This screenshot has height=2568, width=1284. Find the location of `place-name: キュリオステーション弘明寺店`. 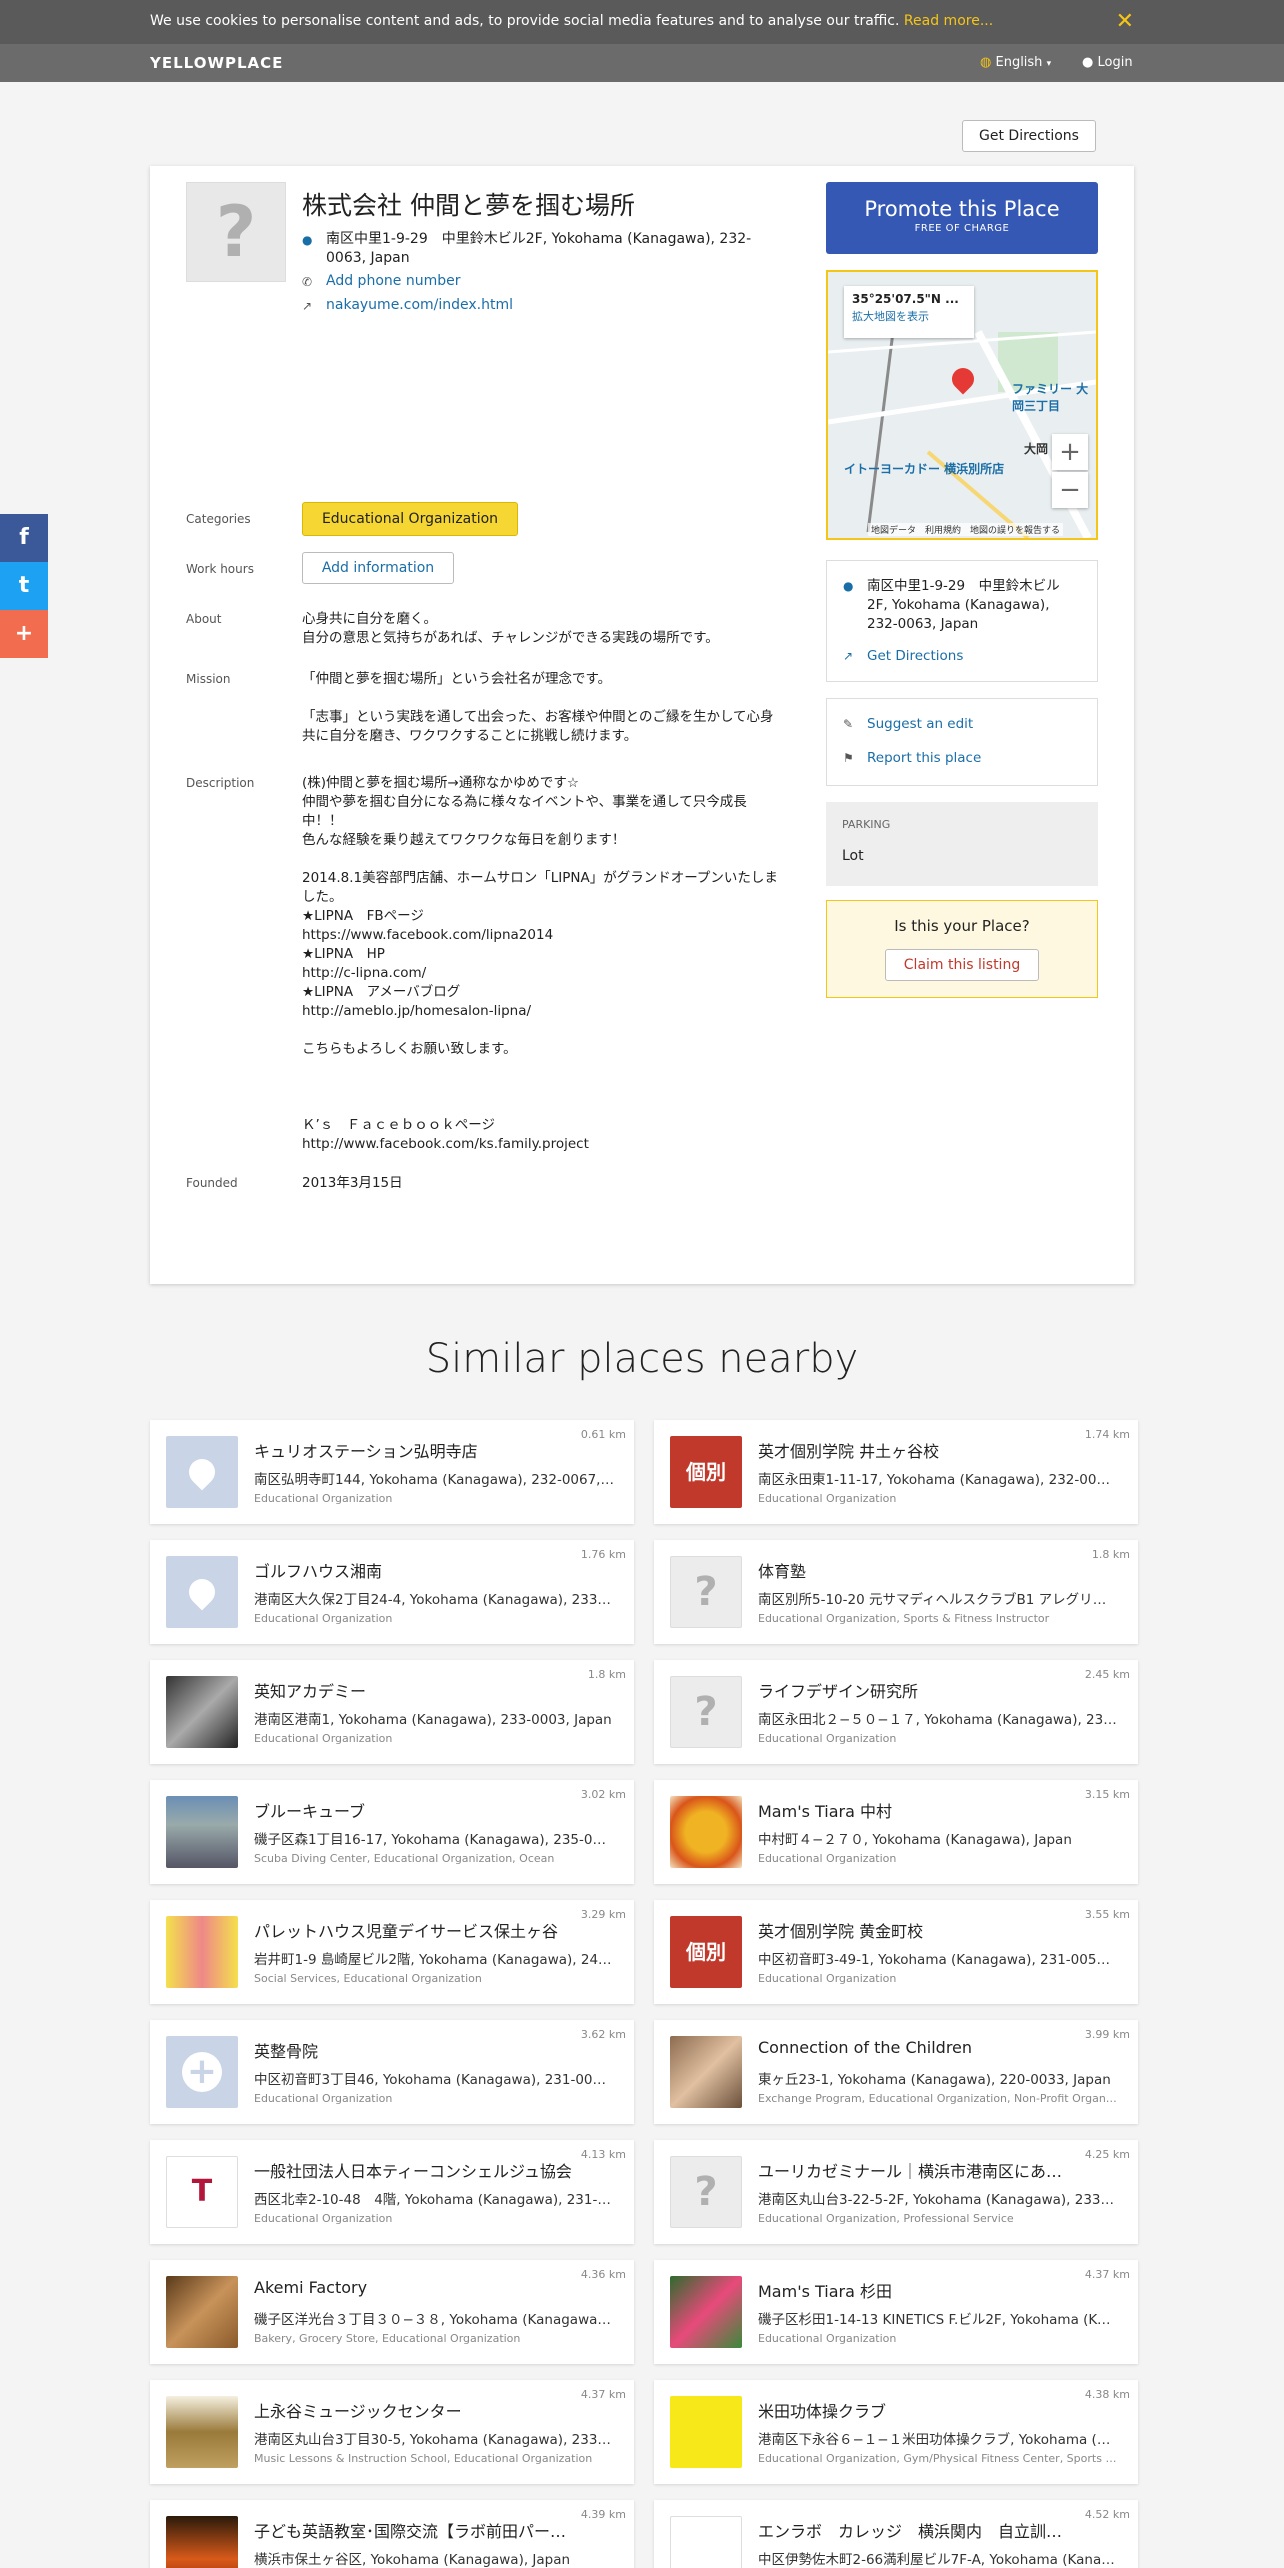

place-name: キュリオステーション弘明寺店 is located at coordinates (414, 1450).